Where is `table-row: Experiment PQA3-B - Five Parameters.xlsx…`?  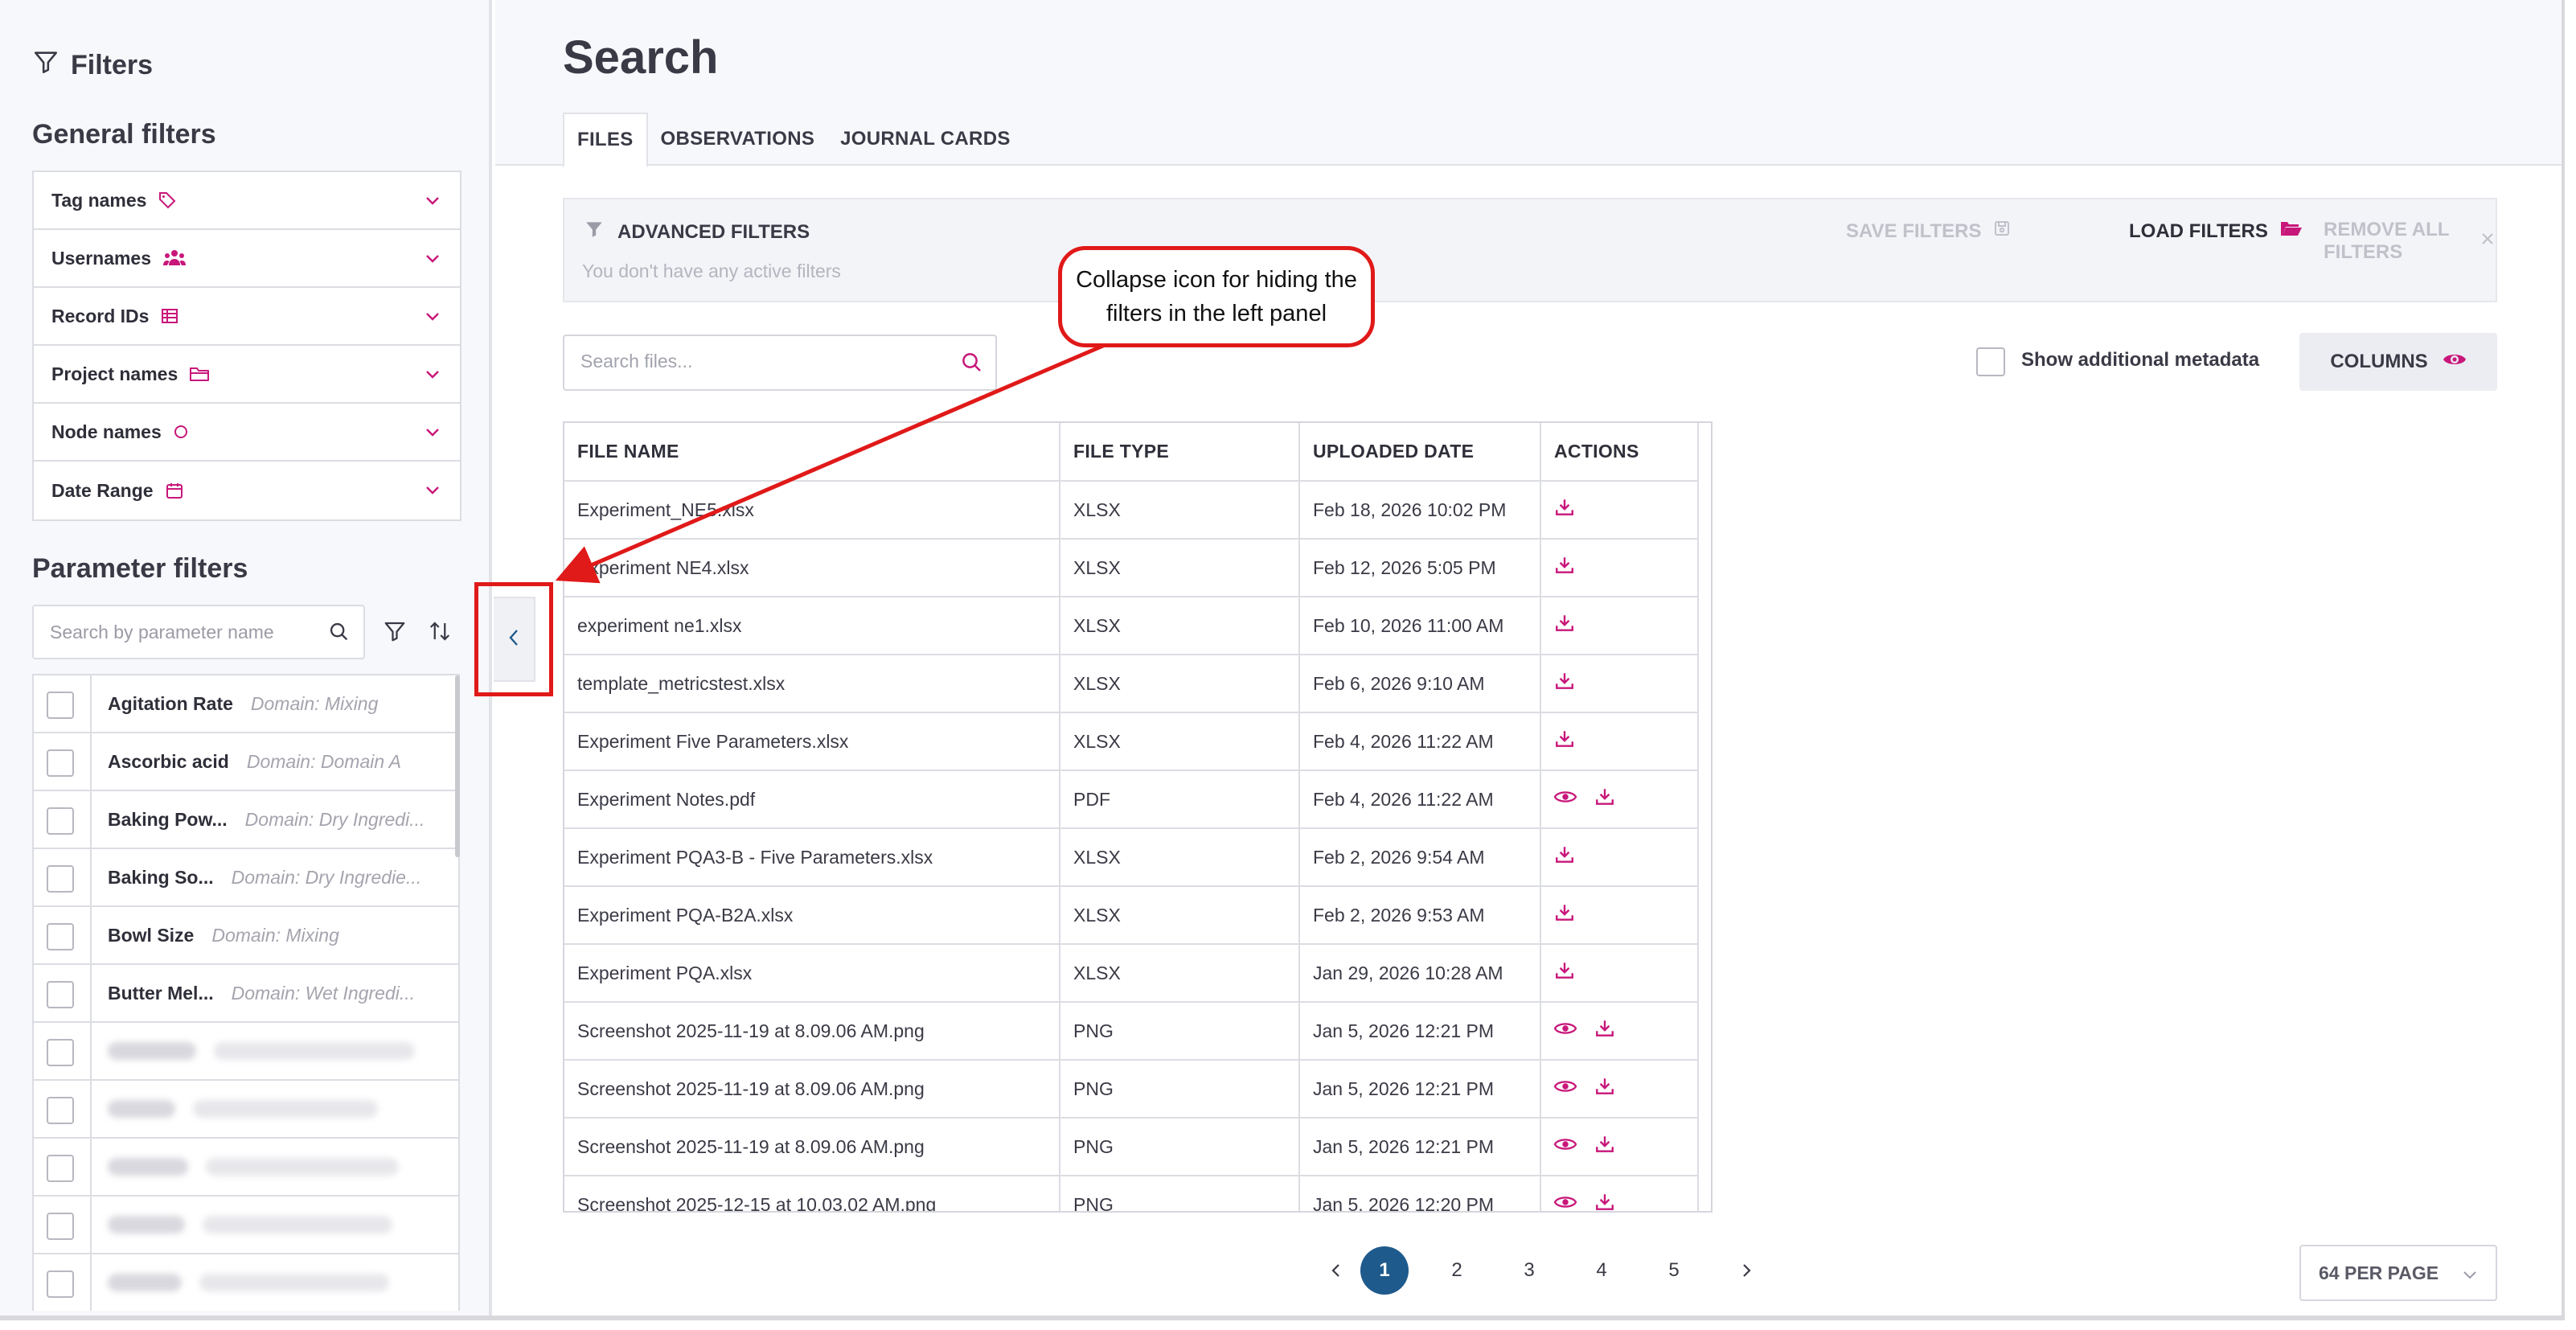 table-row: Experiment PQA3-B - Five Parameters.xlsx… is located at coordinates (1131, 857).